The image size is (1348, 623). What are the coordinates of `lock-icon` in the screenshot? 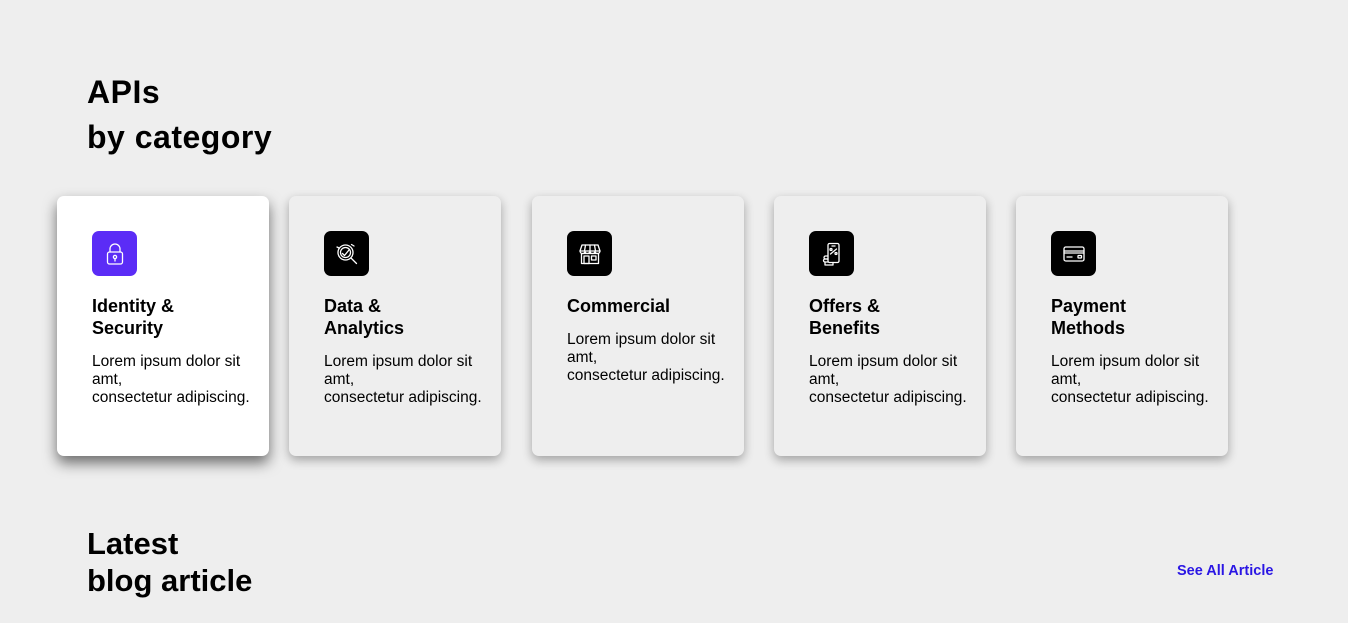 It's located at (114, 253).